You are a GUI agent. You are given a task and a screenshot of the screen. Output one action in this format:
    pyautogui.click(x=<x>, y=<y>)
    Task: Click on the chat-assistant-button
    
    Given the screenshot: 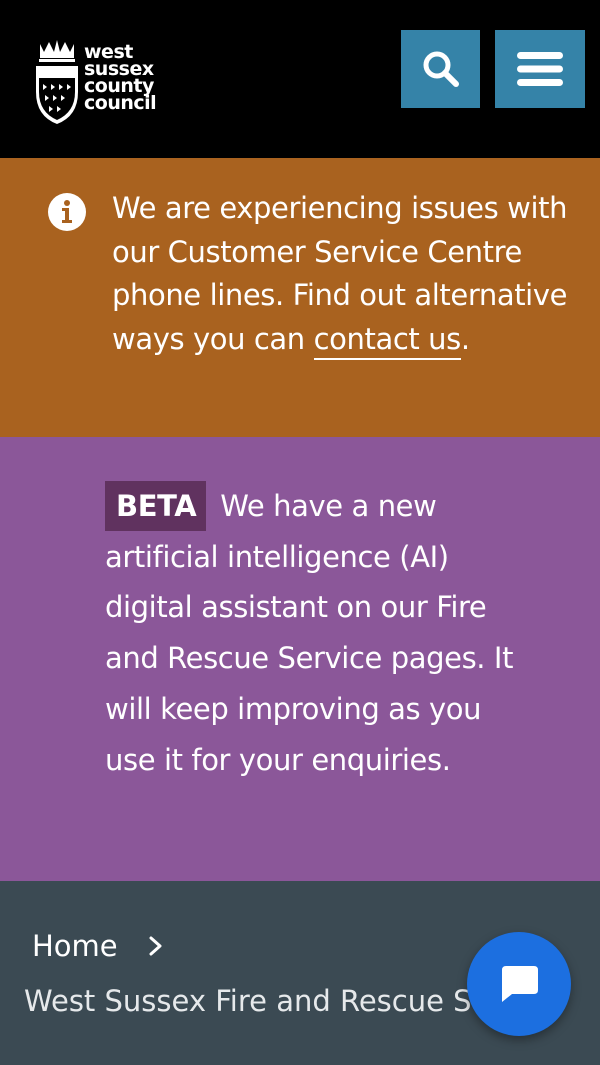 What is the action you would take?
    pyautogui.click(x=519, y=984)
    